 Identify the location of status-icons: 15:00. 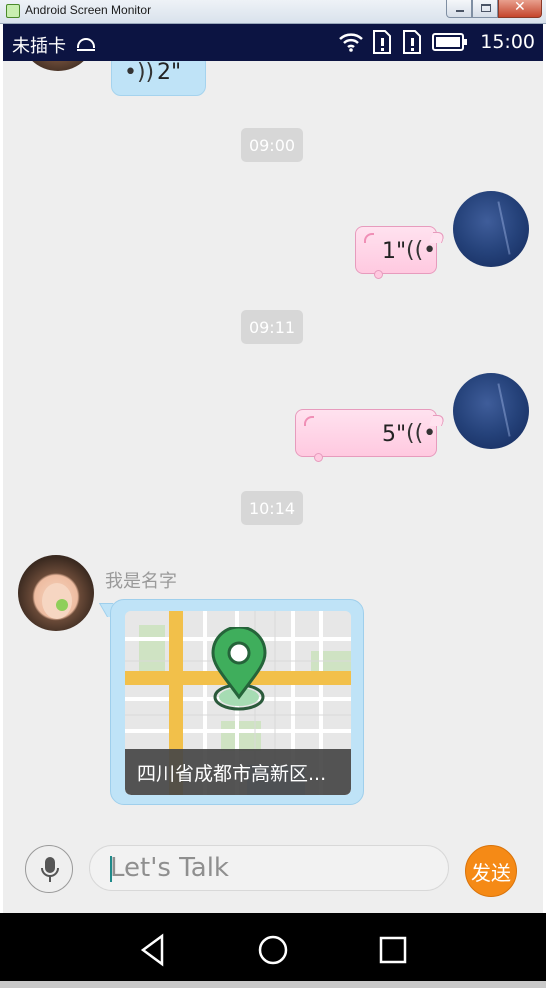
(436, 42).